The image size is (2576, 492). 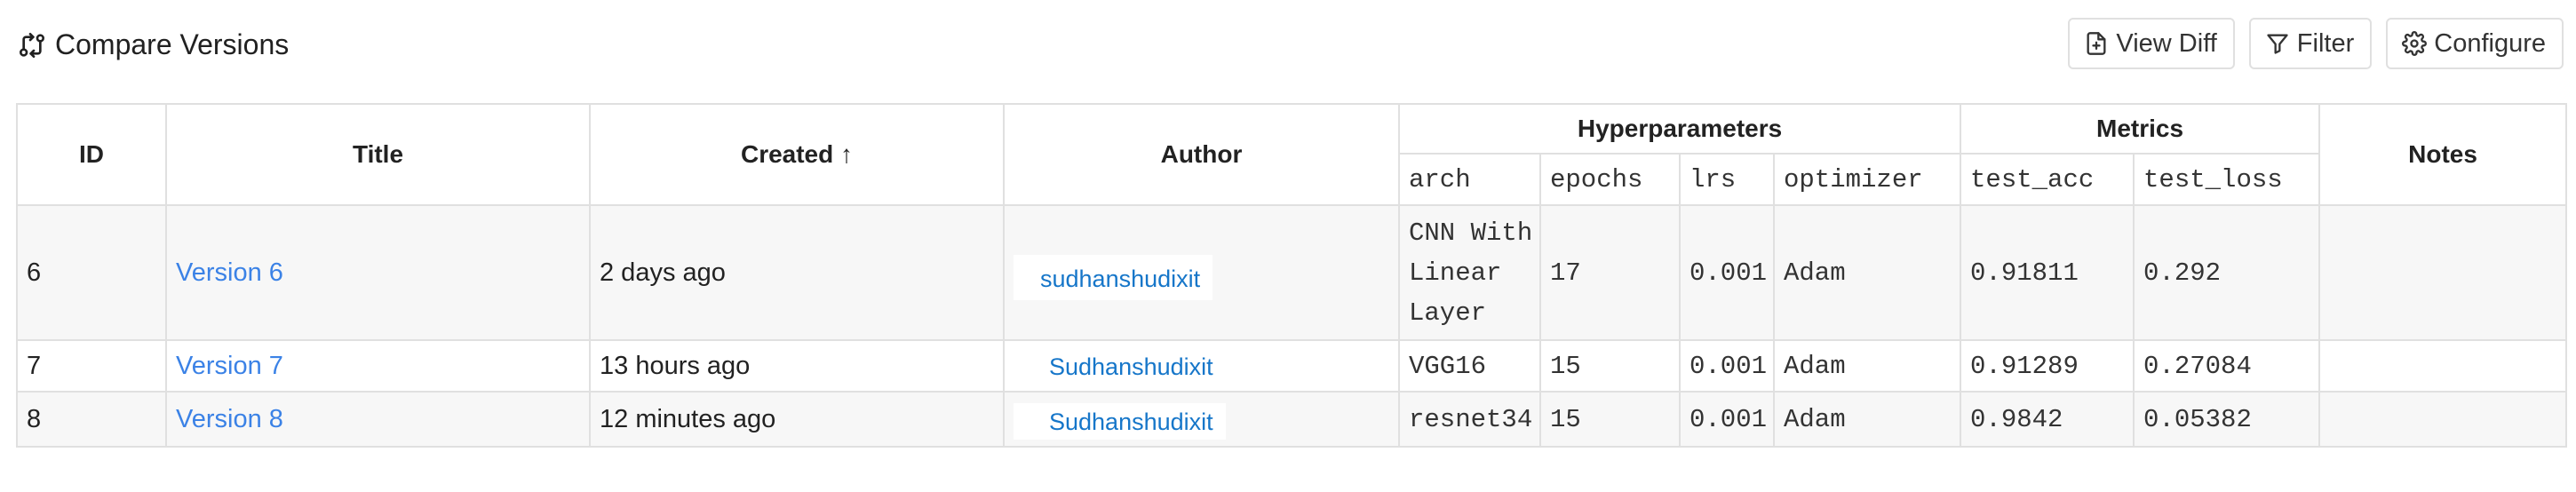 I want to click on title-area: Compare Versions, so click(x=153, y=44).